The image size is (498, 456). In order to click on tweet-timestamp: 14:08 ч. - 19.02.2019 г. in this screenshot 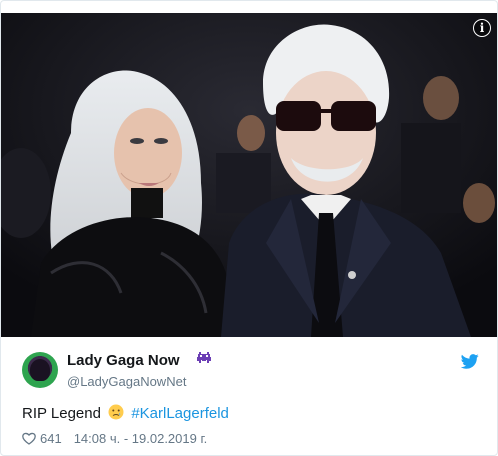, I will do `click(141, 438)`.